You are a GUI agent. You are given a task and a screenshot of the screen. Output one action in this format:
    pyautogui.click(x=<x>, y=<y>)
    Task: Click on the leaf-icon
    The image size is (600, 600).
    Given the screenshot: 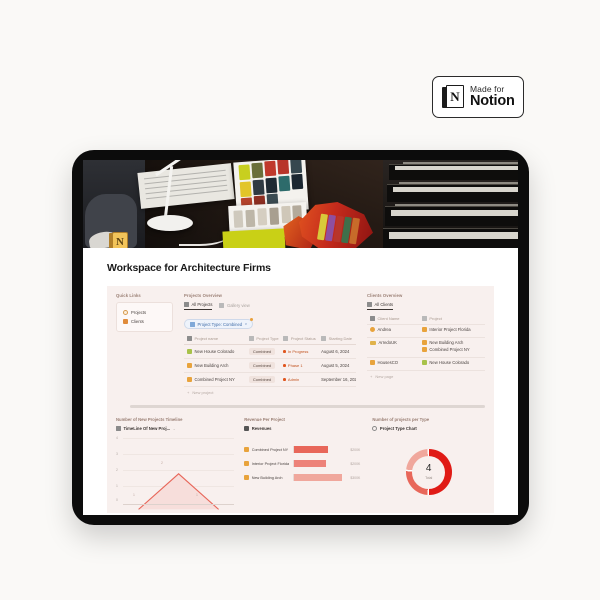 What is the action you would take?
    pyautogui.click(x=424, y=362)
    